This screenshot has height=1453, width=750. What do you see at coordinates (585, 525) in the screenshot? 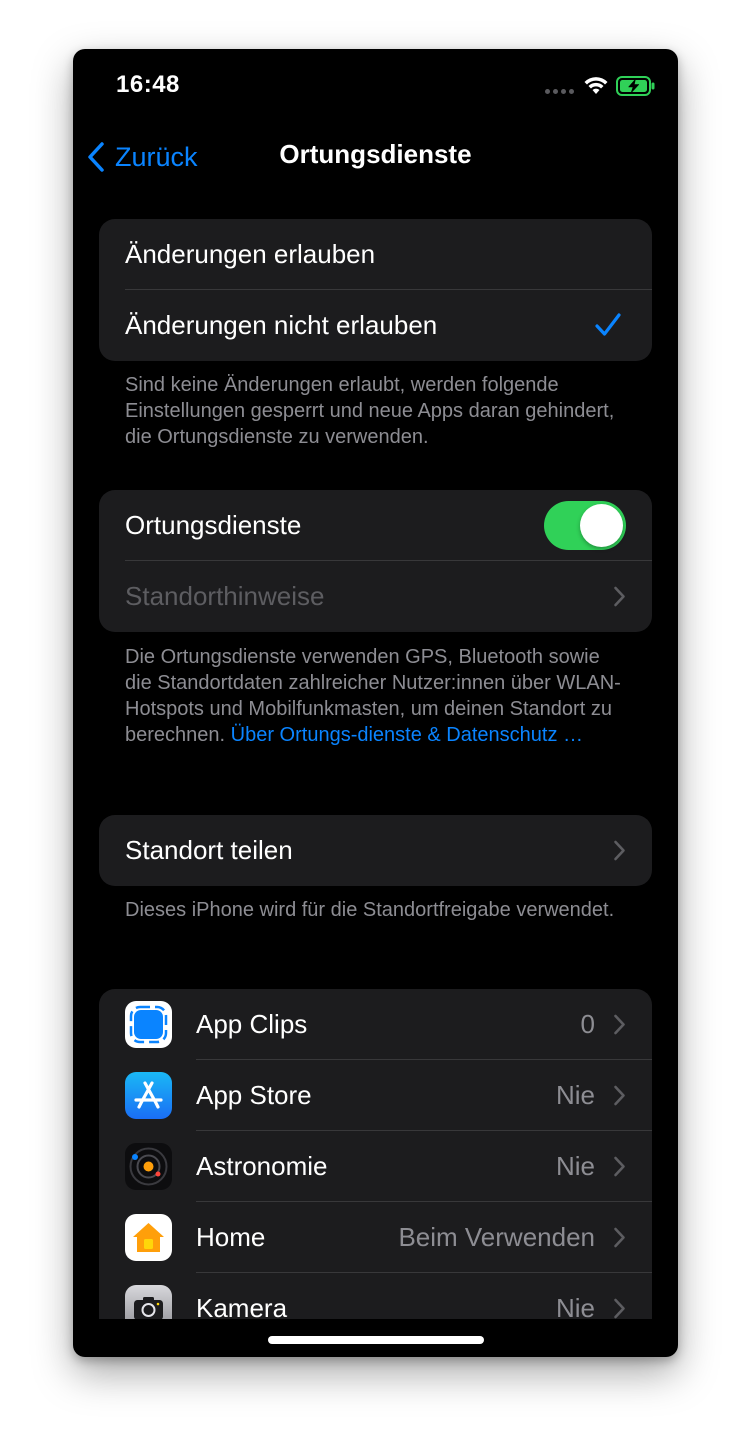
I see `location-services-toggle` at bounding box center [585, 525].